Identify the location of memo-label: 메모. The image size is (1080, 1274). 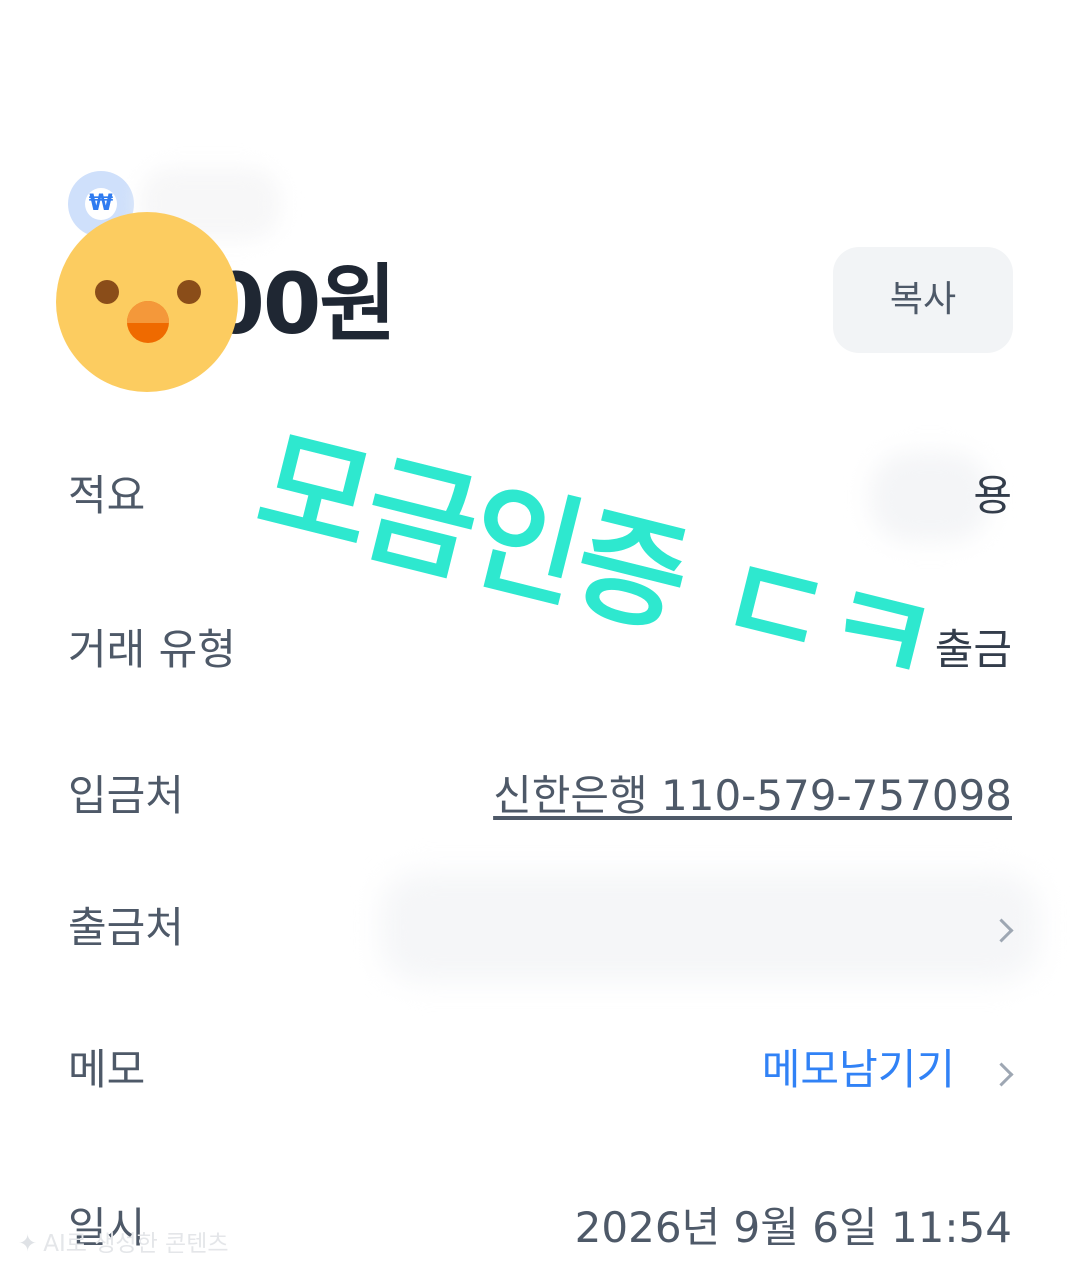
(107, 1069).